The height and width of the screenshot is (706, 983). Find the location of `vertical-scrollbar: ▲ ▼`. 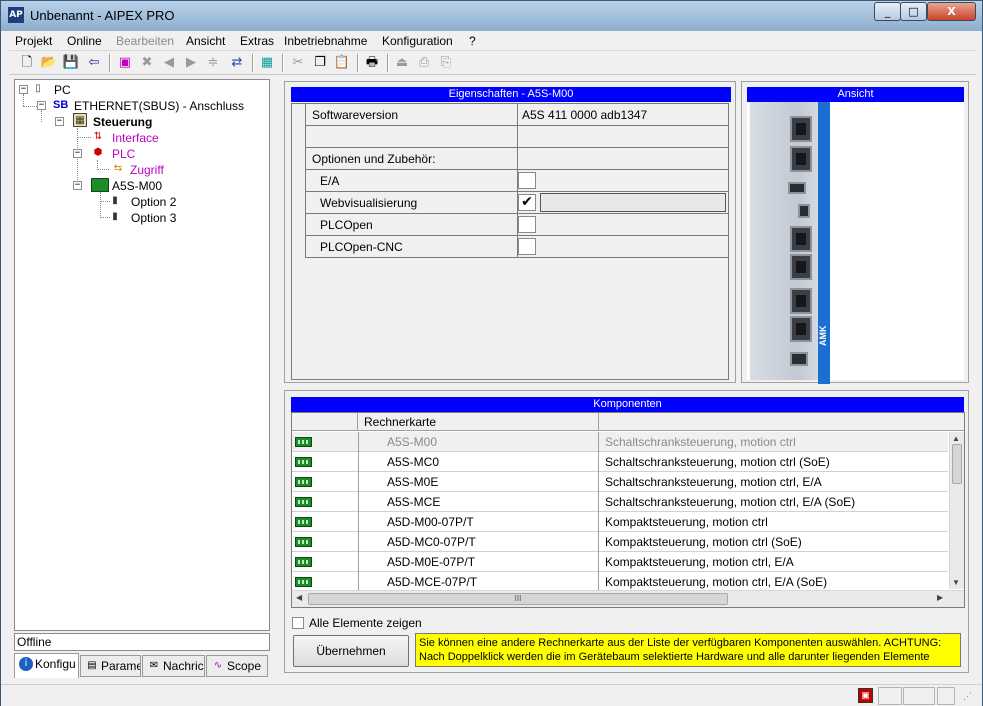

vertical-scrollbar: ▲ ▼ is located at coordinates (956, 510).